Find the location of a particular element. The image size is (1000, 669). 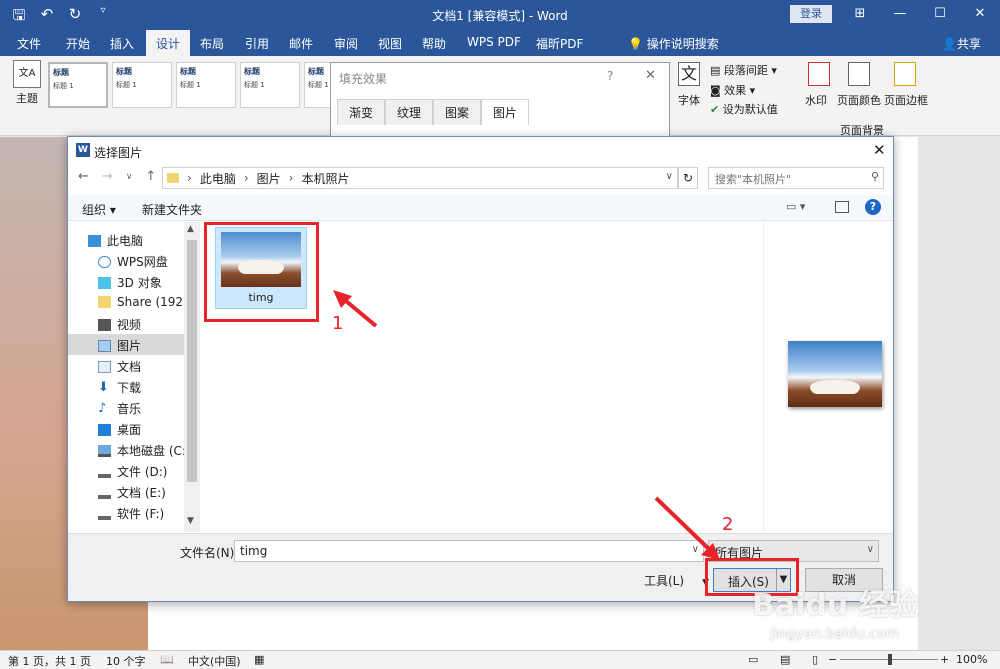

nav-item-videos: 视频 is located at coordinates (146, 324).